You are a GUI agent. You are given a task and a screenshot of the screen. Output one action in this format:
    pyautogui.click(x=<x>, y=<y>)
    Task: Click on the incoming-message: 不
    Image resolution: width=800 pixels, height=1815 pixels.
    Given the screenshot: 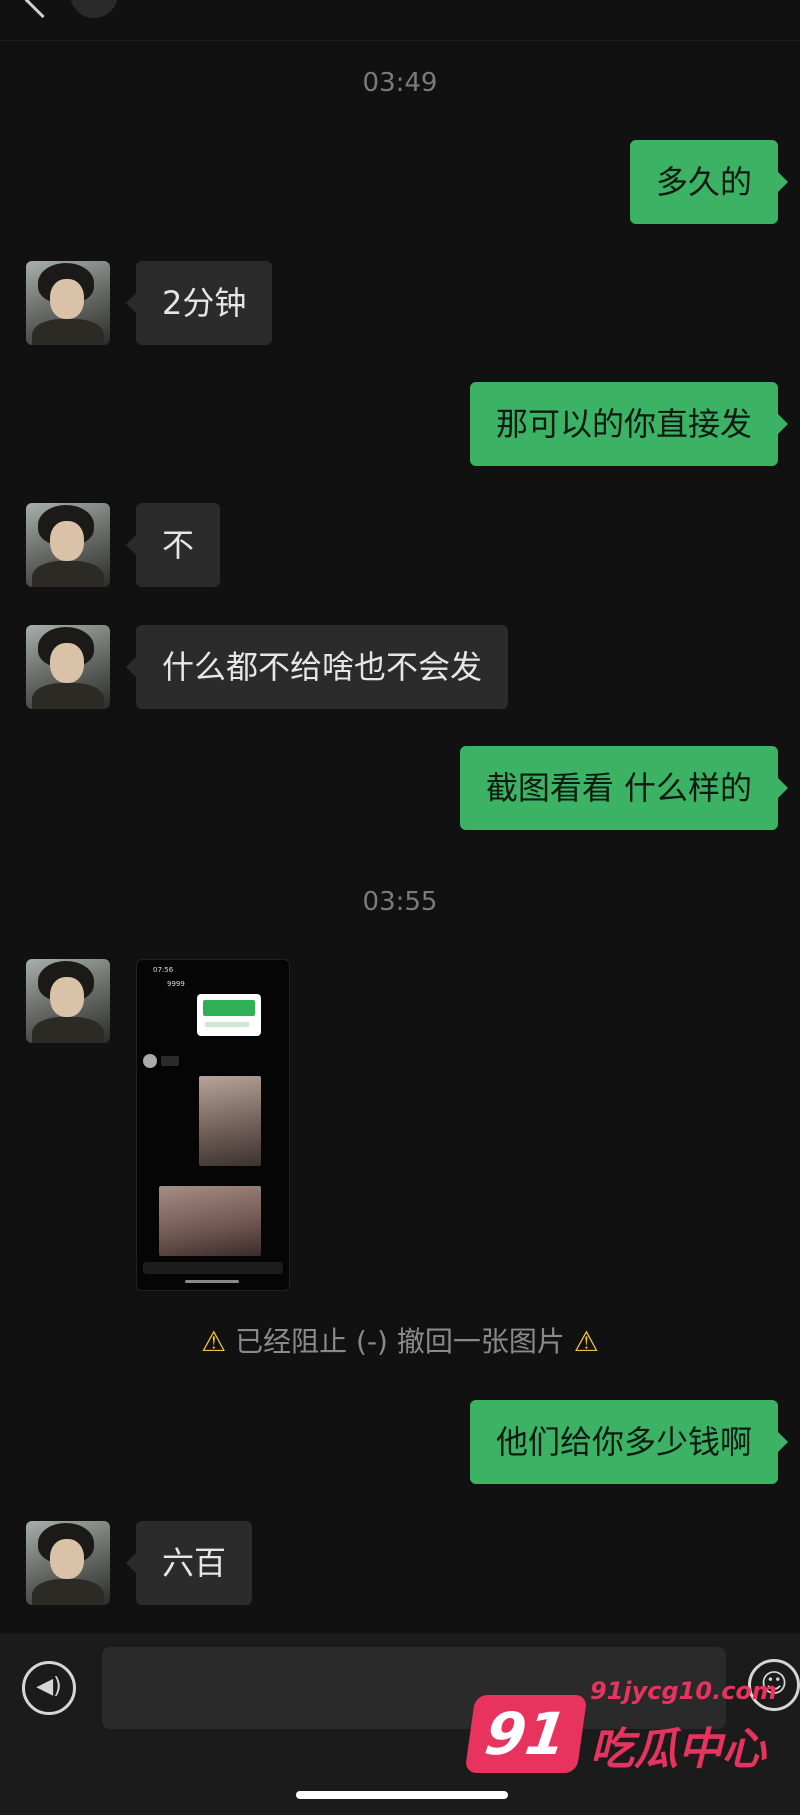 What is the action you would take?
    pyautogui.click(x=173, y=545)
    